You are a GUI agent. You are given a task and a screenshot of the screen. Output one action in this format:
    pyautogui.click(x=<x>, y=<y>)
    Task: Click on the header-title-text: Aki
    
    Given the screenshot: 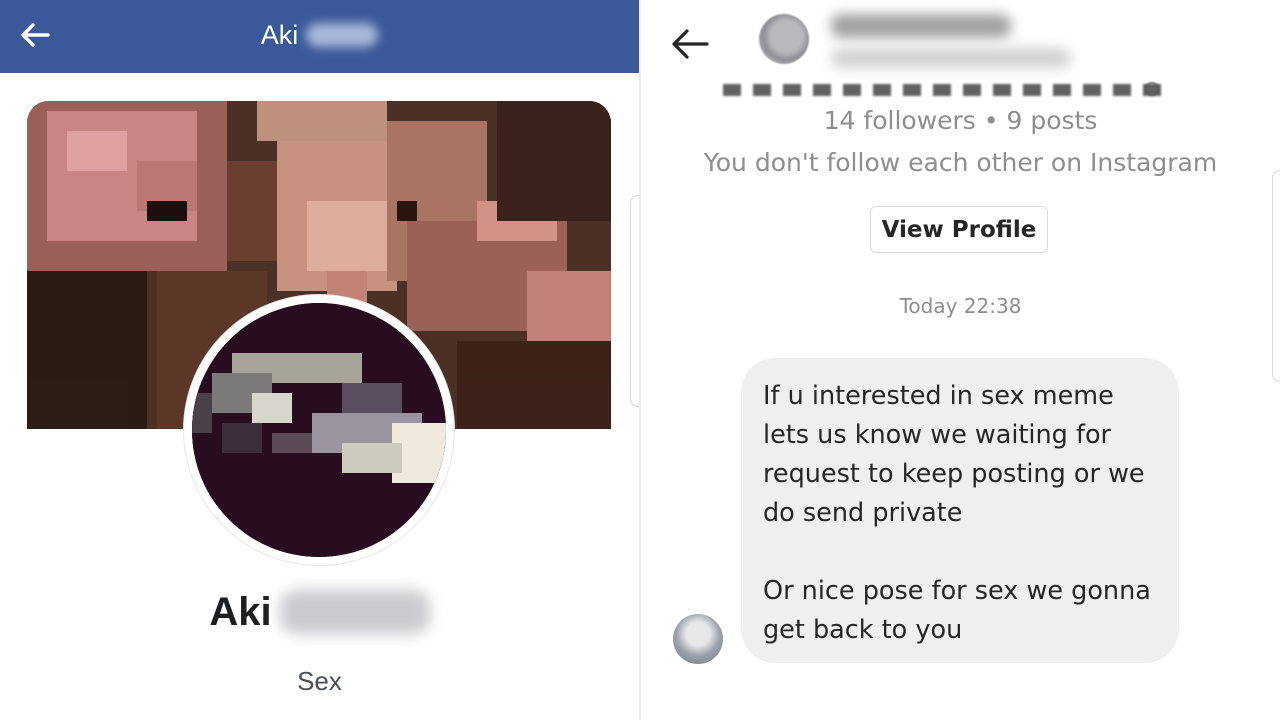 What is the action you would take?
    pyautogui.click(x=279, y=35)
    